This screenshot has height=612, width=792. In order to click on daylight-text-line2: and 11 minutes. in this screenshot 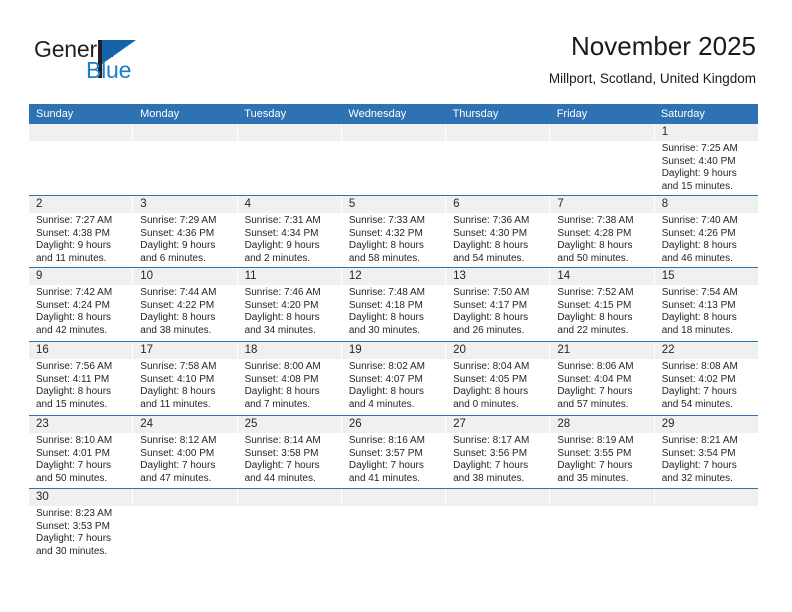, I will do `click(175, 404)`.